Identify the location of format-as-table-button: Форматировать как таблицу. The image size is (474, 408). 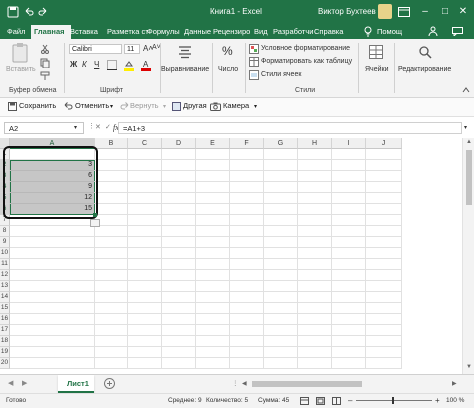
(306, 61).